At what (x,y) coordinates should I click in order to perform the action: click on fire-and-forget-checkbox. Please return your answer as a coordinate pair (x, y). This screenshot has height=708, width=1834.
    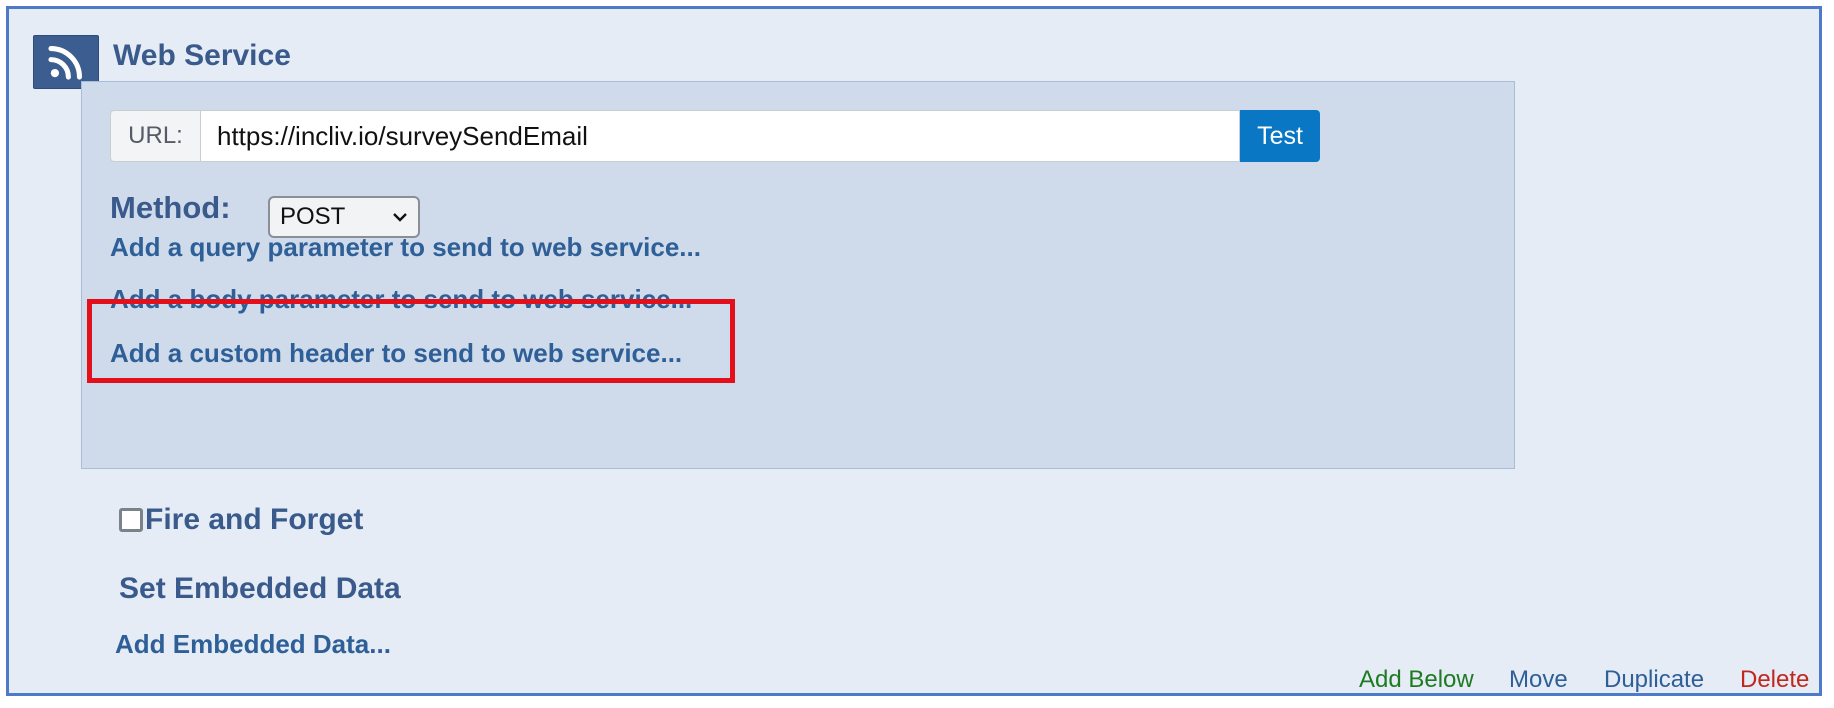
    Looking at the image, I should click on (131, 520).